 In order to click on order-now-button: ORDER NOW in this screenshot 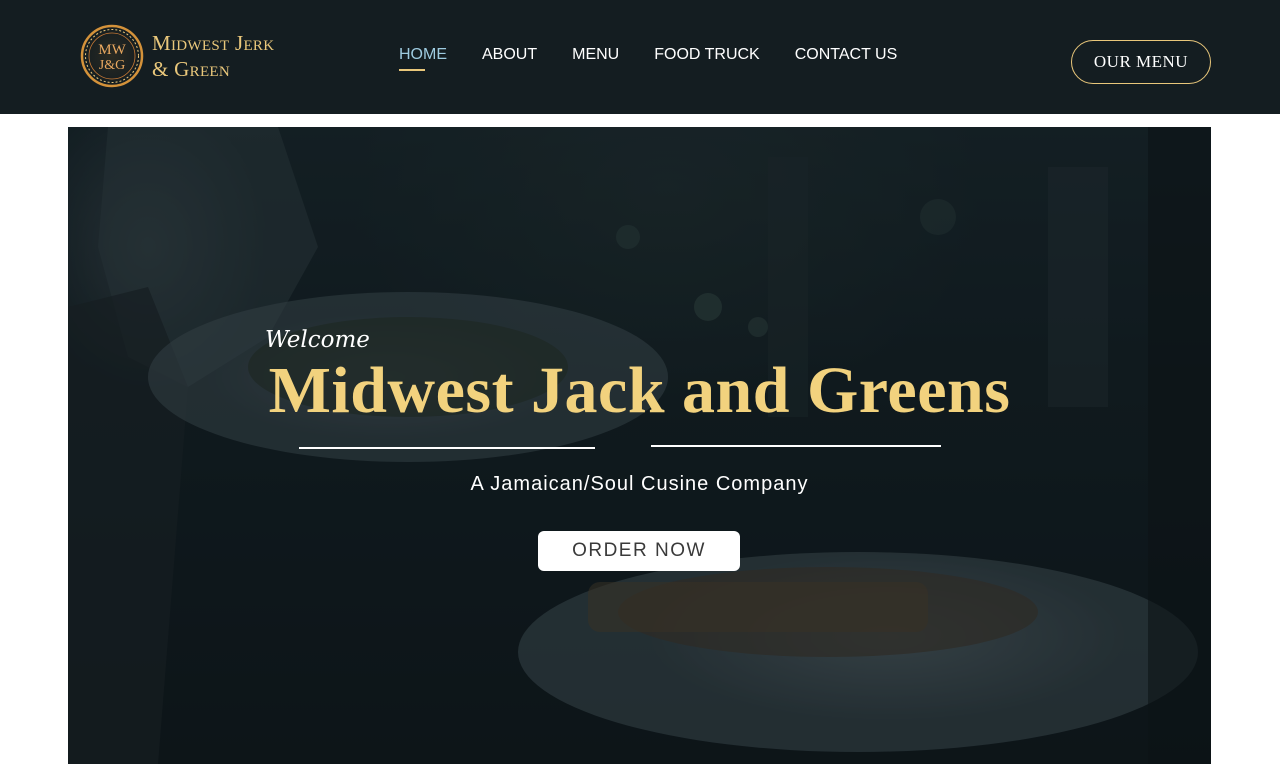, I will do `click(639, 551)`.